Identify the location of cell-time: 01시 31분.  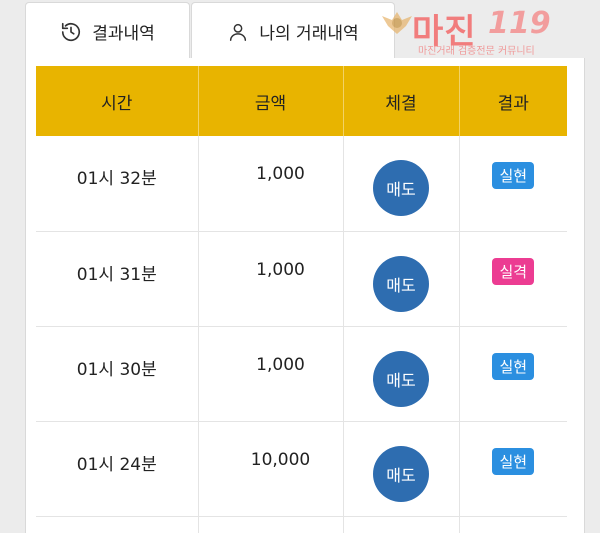
(117, 279).